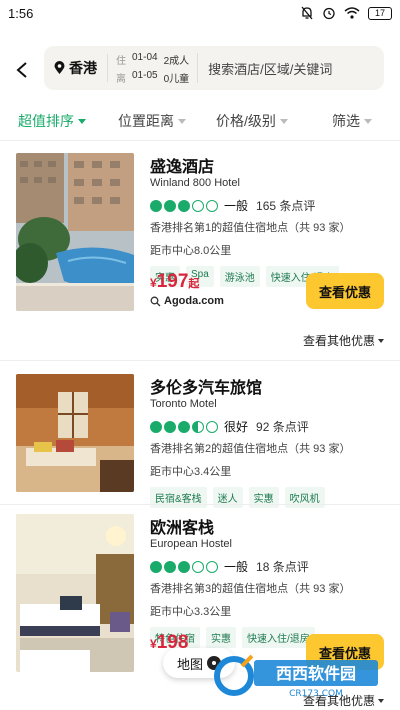 Image resolution: width=400 pixels, height=710 pixels. I want to click on children-count: 0儿童, so click(176, 79).